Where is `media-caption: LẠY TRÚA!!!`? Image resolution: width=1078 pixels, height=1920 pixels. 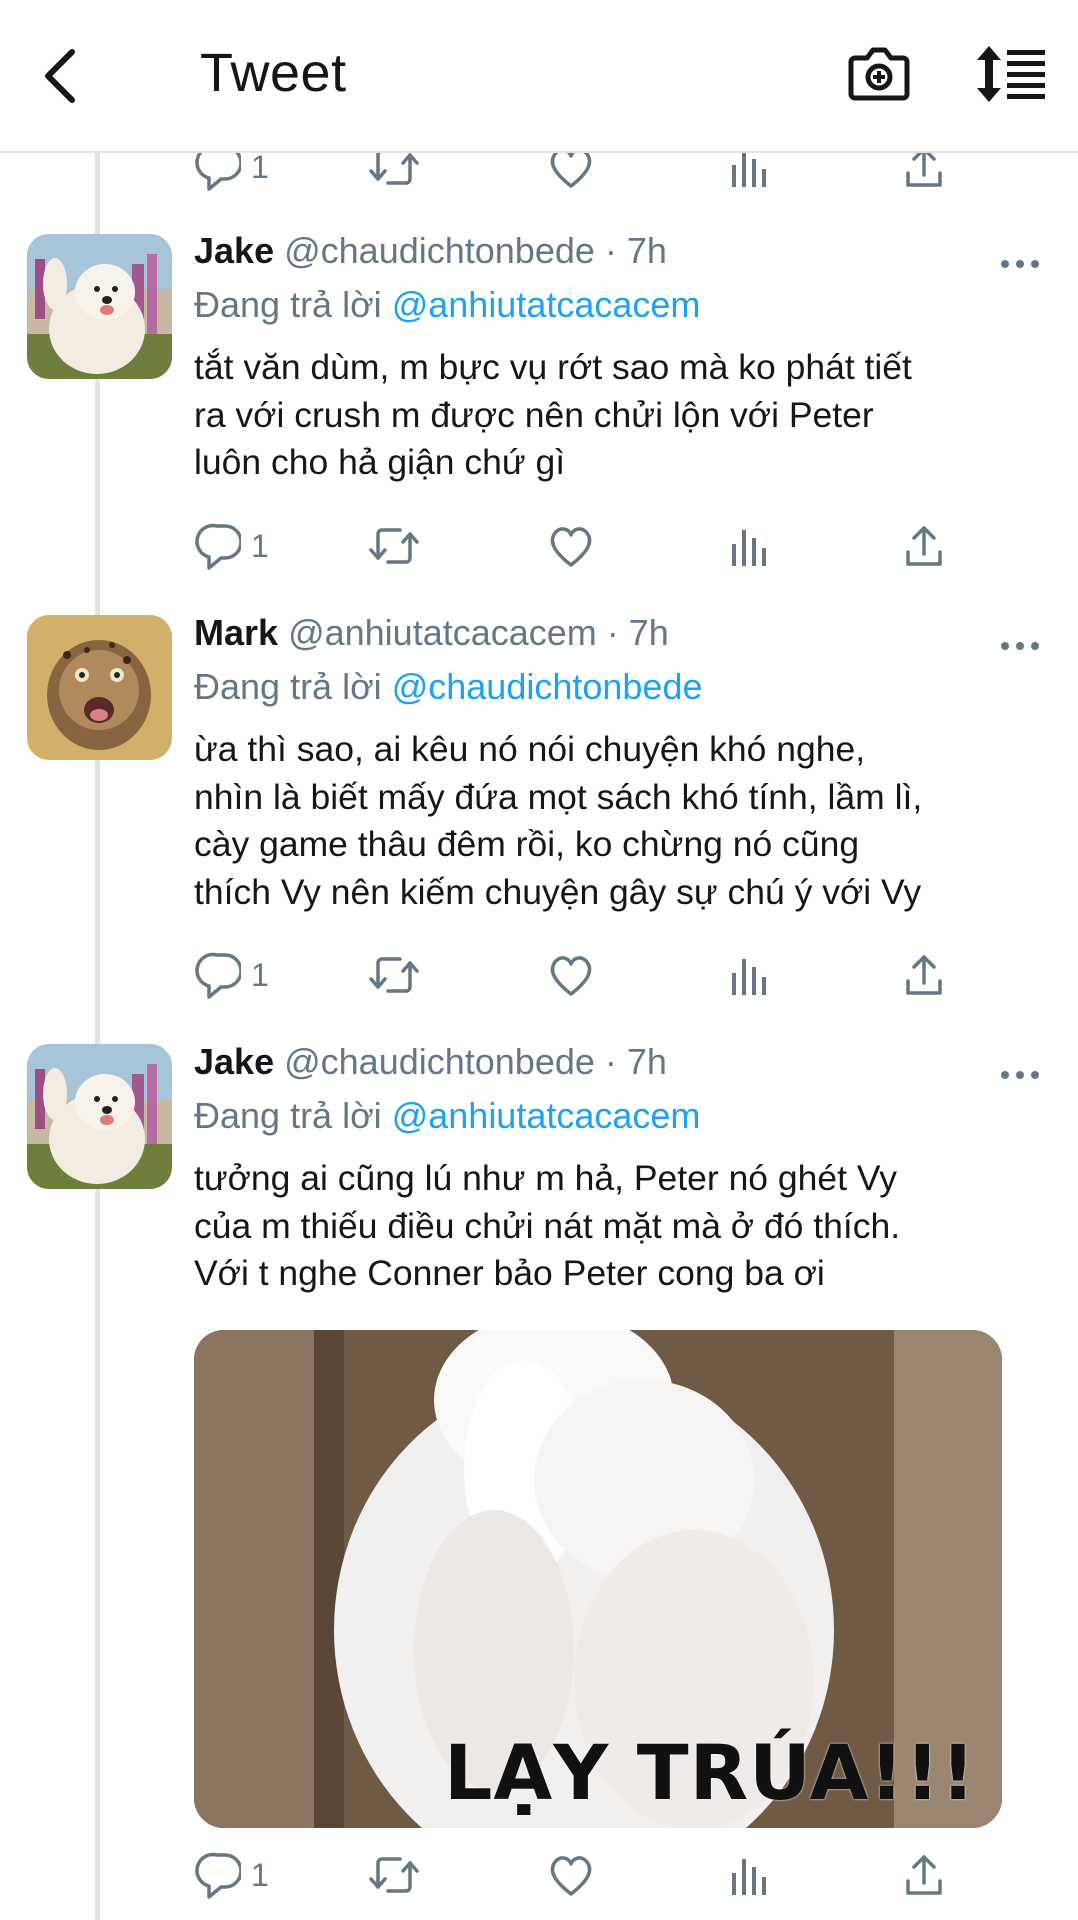
media-caption: LẠY TRÚA!!! is located at coordinates (710, 1772).